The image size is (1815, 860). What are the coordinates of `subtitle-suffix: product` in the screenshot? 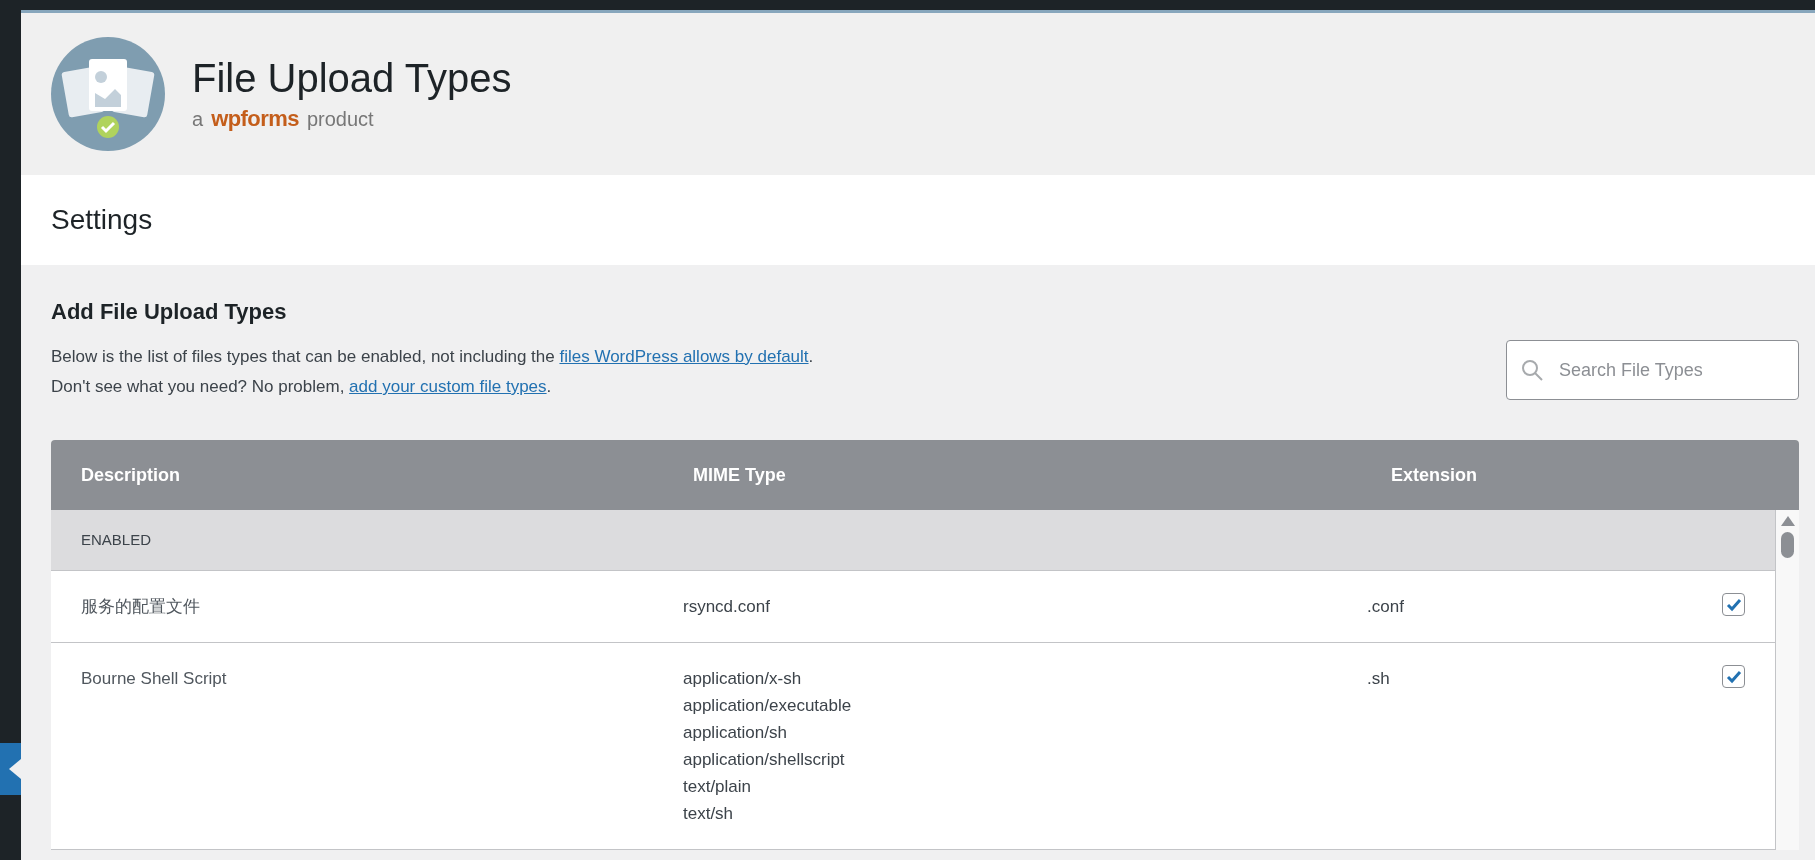 It's located at (340, 119).